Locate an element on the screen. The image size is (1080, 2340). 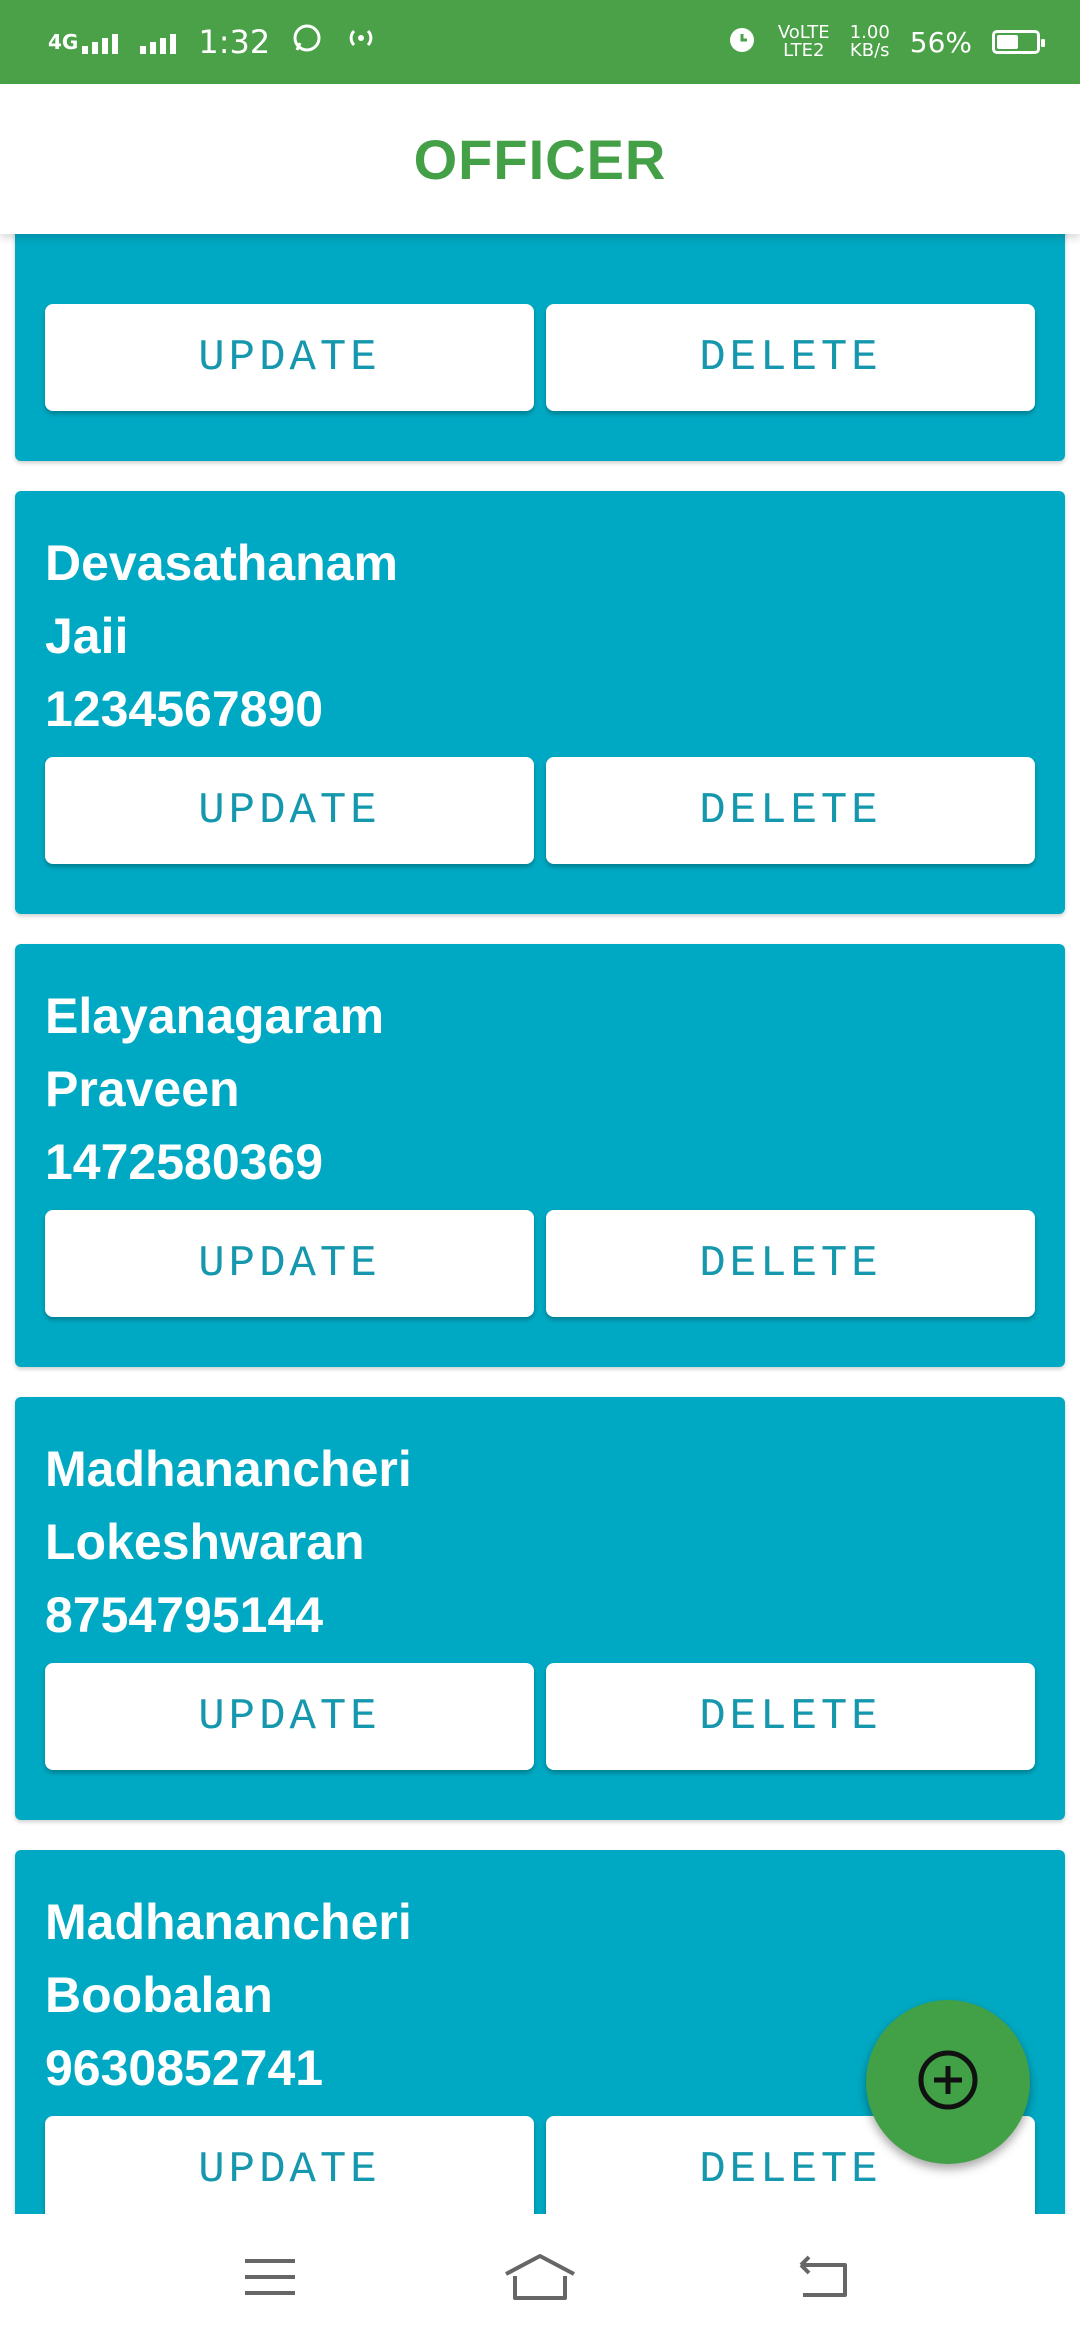
officer-phone: 1472580369 is located at coordinates (184, 1162).